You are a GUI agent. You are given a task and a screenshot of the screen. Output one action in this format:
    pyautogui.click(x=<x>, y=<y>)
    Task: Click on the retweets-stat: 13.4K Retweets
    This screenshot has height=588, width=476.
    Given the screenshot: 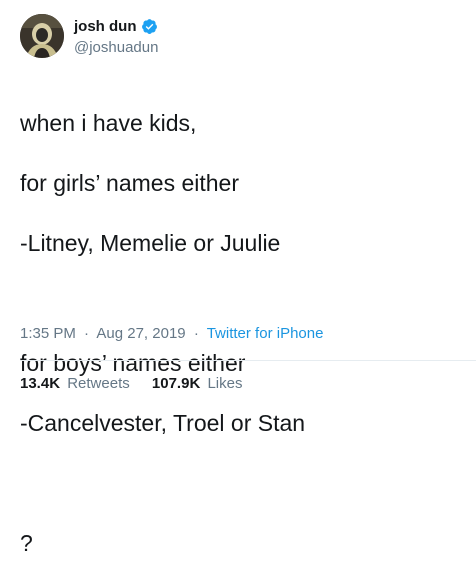 What is the action you would take?
    pyautogui.click(x=77, y=383)
    